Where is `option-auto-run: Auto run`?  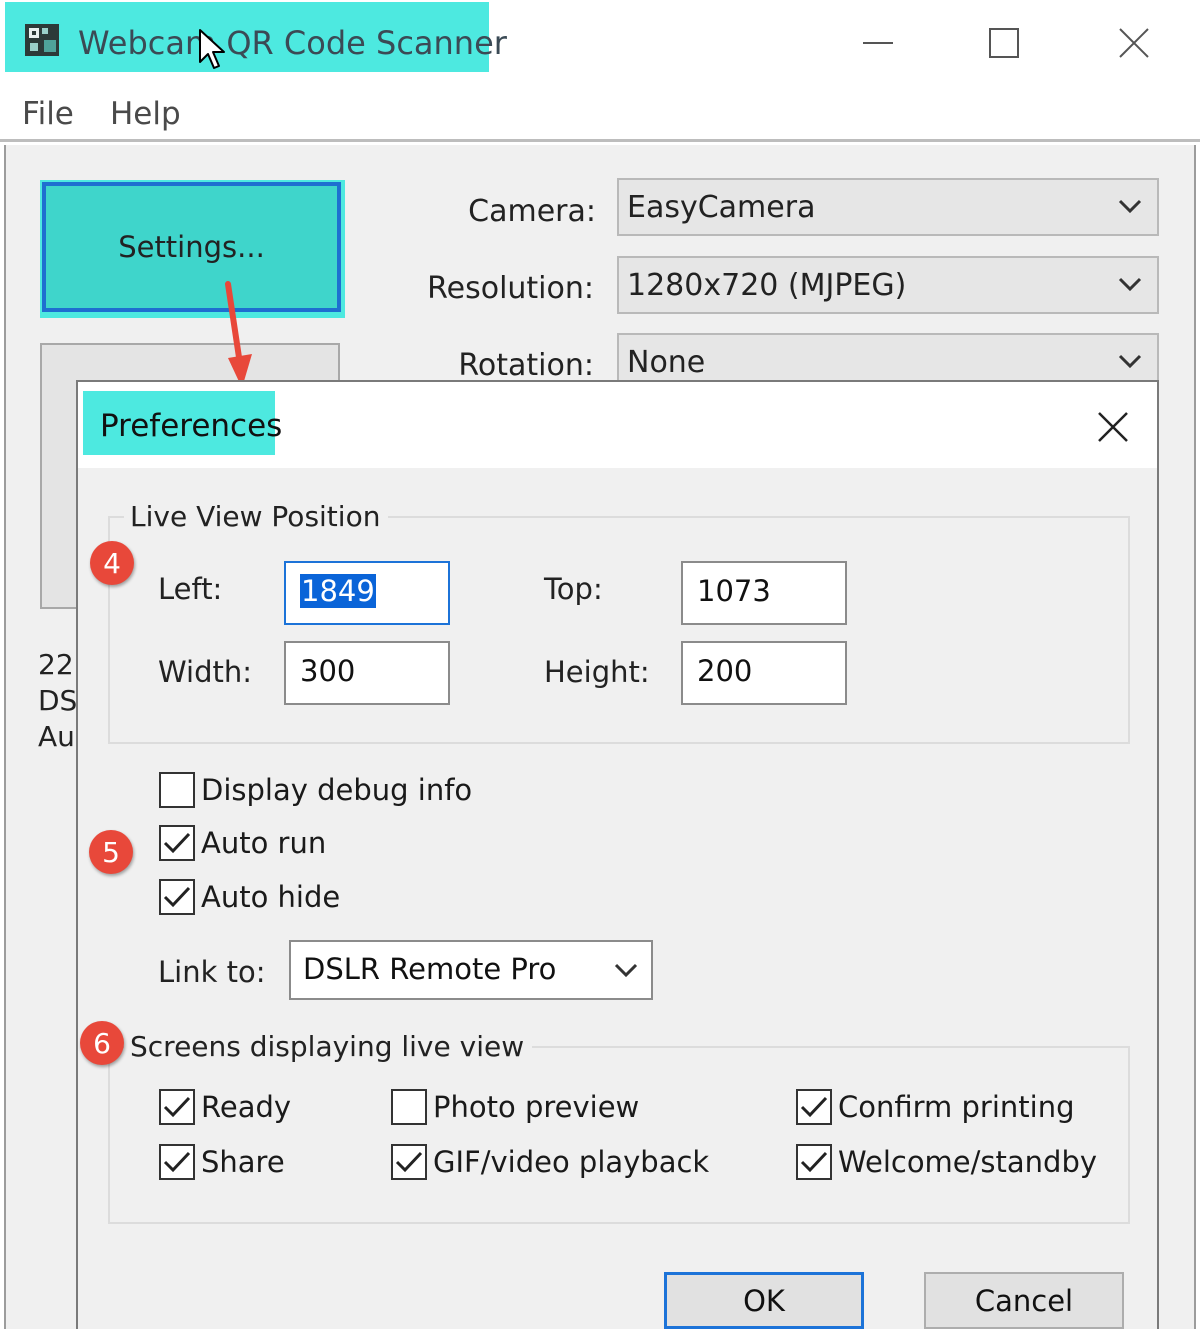
option-auto-run: Auto run is located at coordinates (242, 843).